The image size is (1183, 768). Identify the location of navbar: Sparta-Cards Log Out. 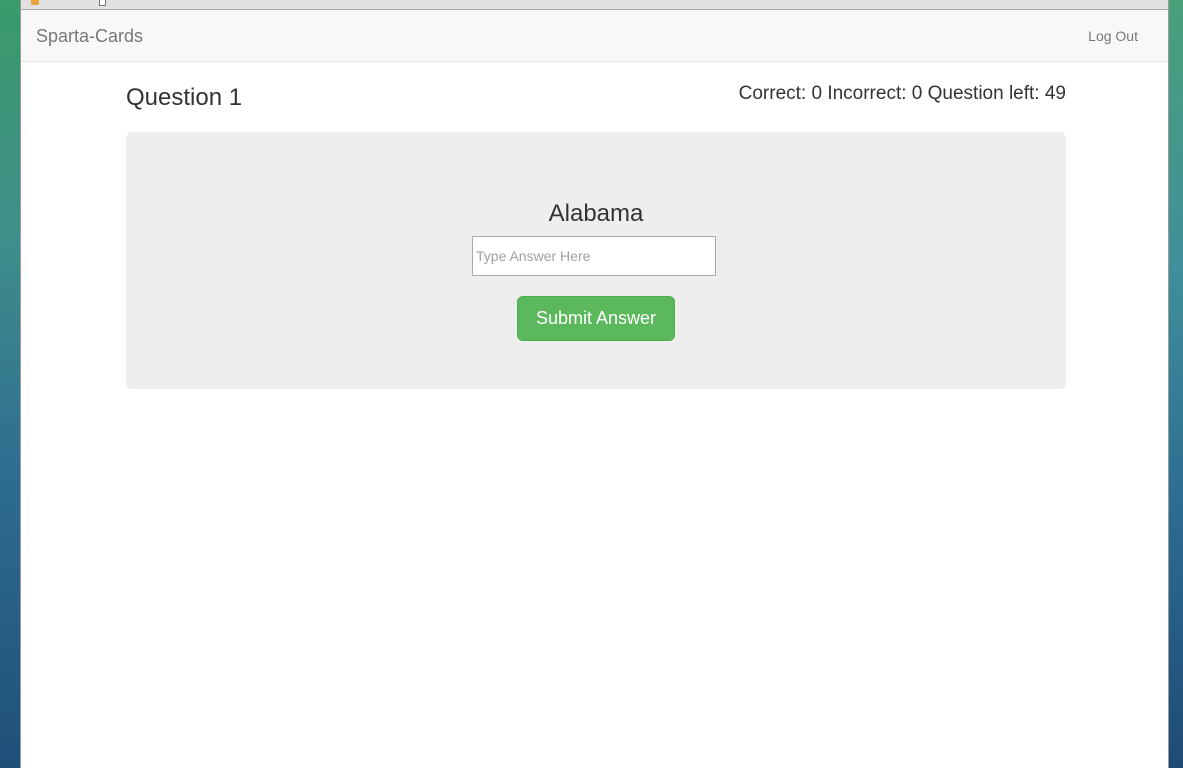
(594, 36).